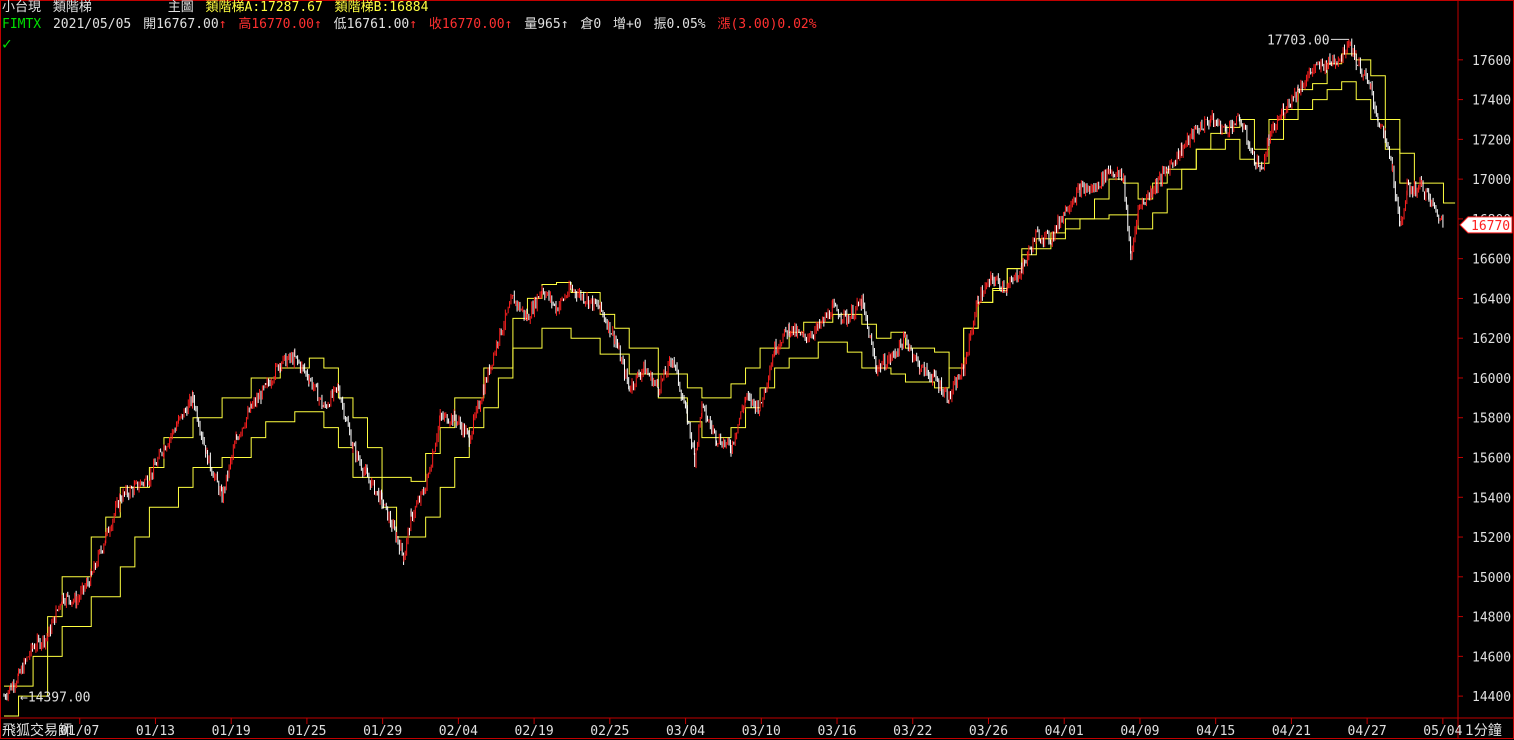  Describe the element at coordinates (1491, 498) in the screenshot. I see `y-tick-label: 15400` at that location.